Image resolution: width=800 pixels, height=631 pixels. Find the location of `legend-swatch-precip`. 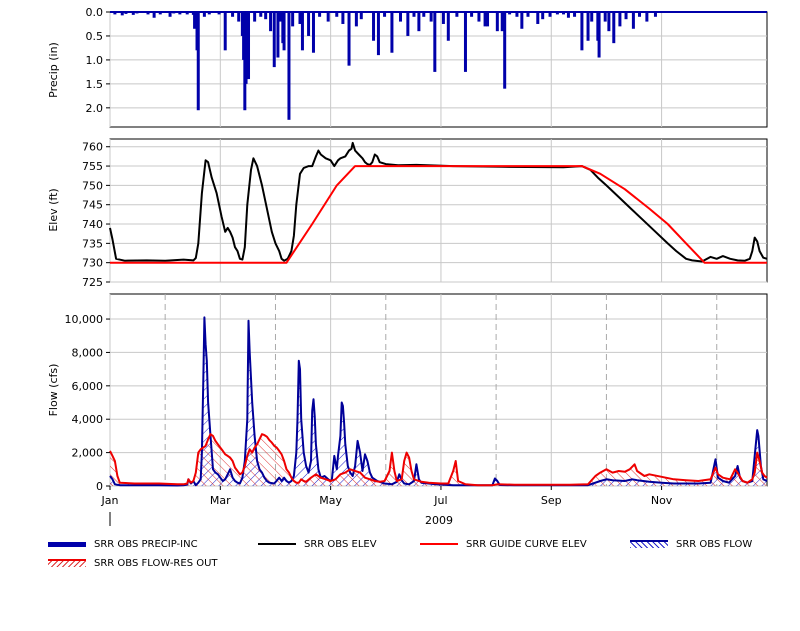

legend-swatch-precip is located at coordinates (67, 544).